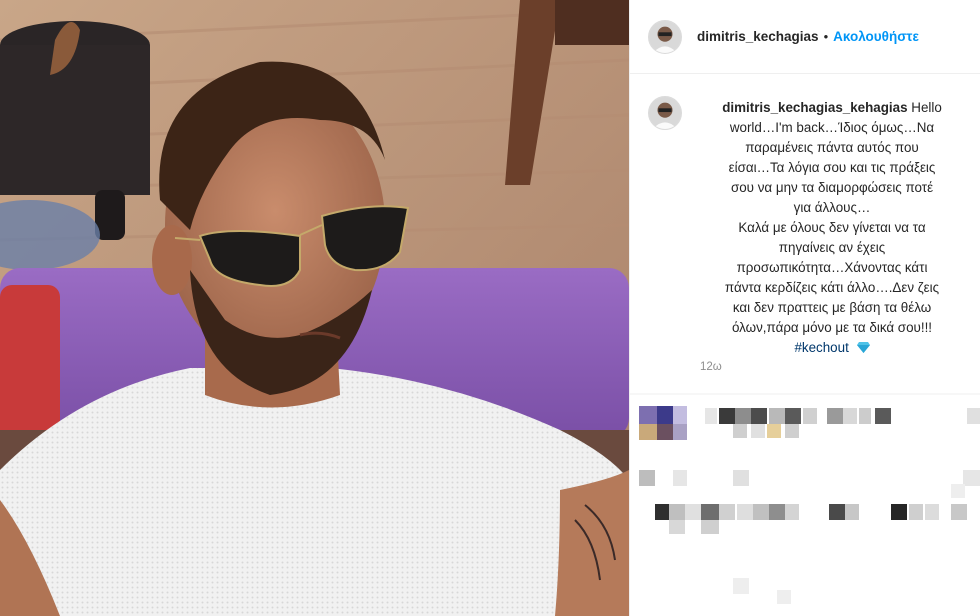 Image resolution: width=980 pixels, height=616 pixels. Describe the element at coordinates (832, 327) in the screenshot. I see `caption-line: όλων,πάρα μόνο με τα δικά σου!!!` at that location.